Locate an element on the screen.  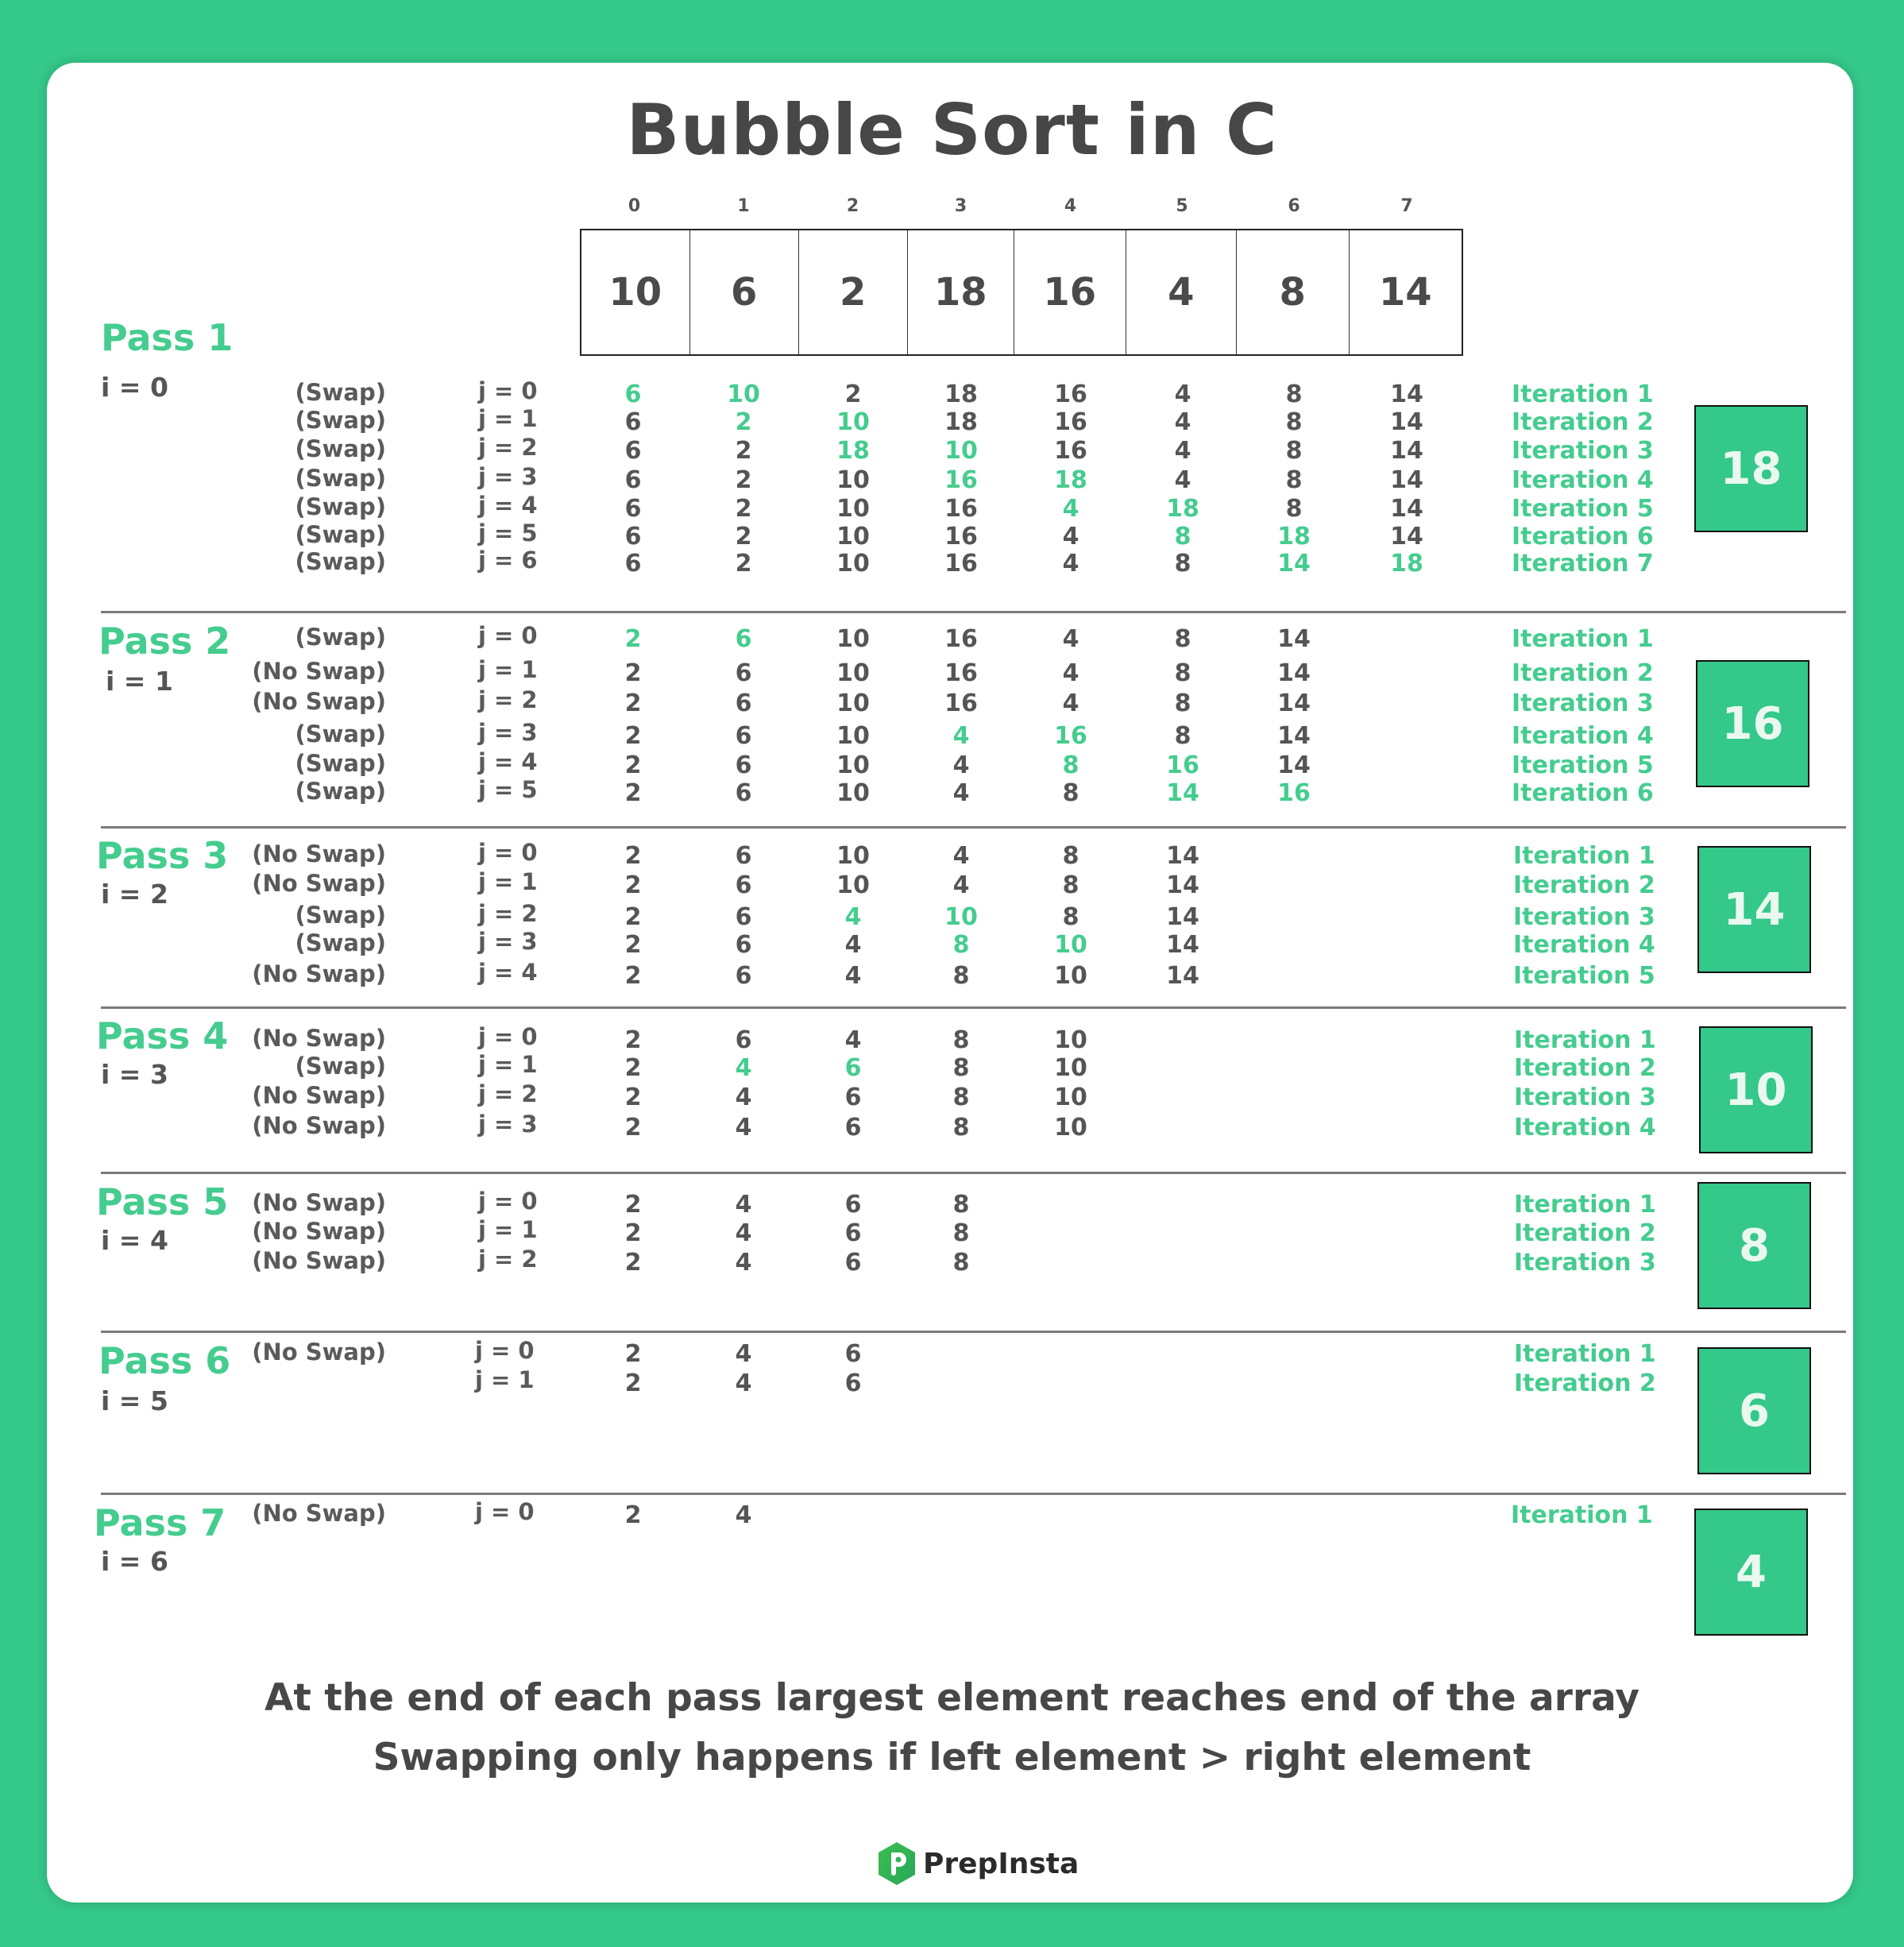
iteration-label: Iteration 1 is located at coordinates (1585, 1040).